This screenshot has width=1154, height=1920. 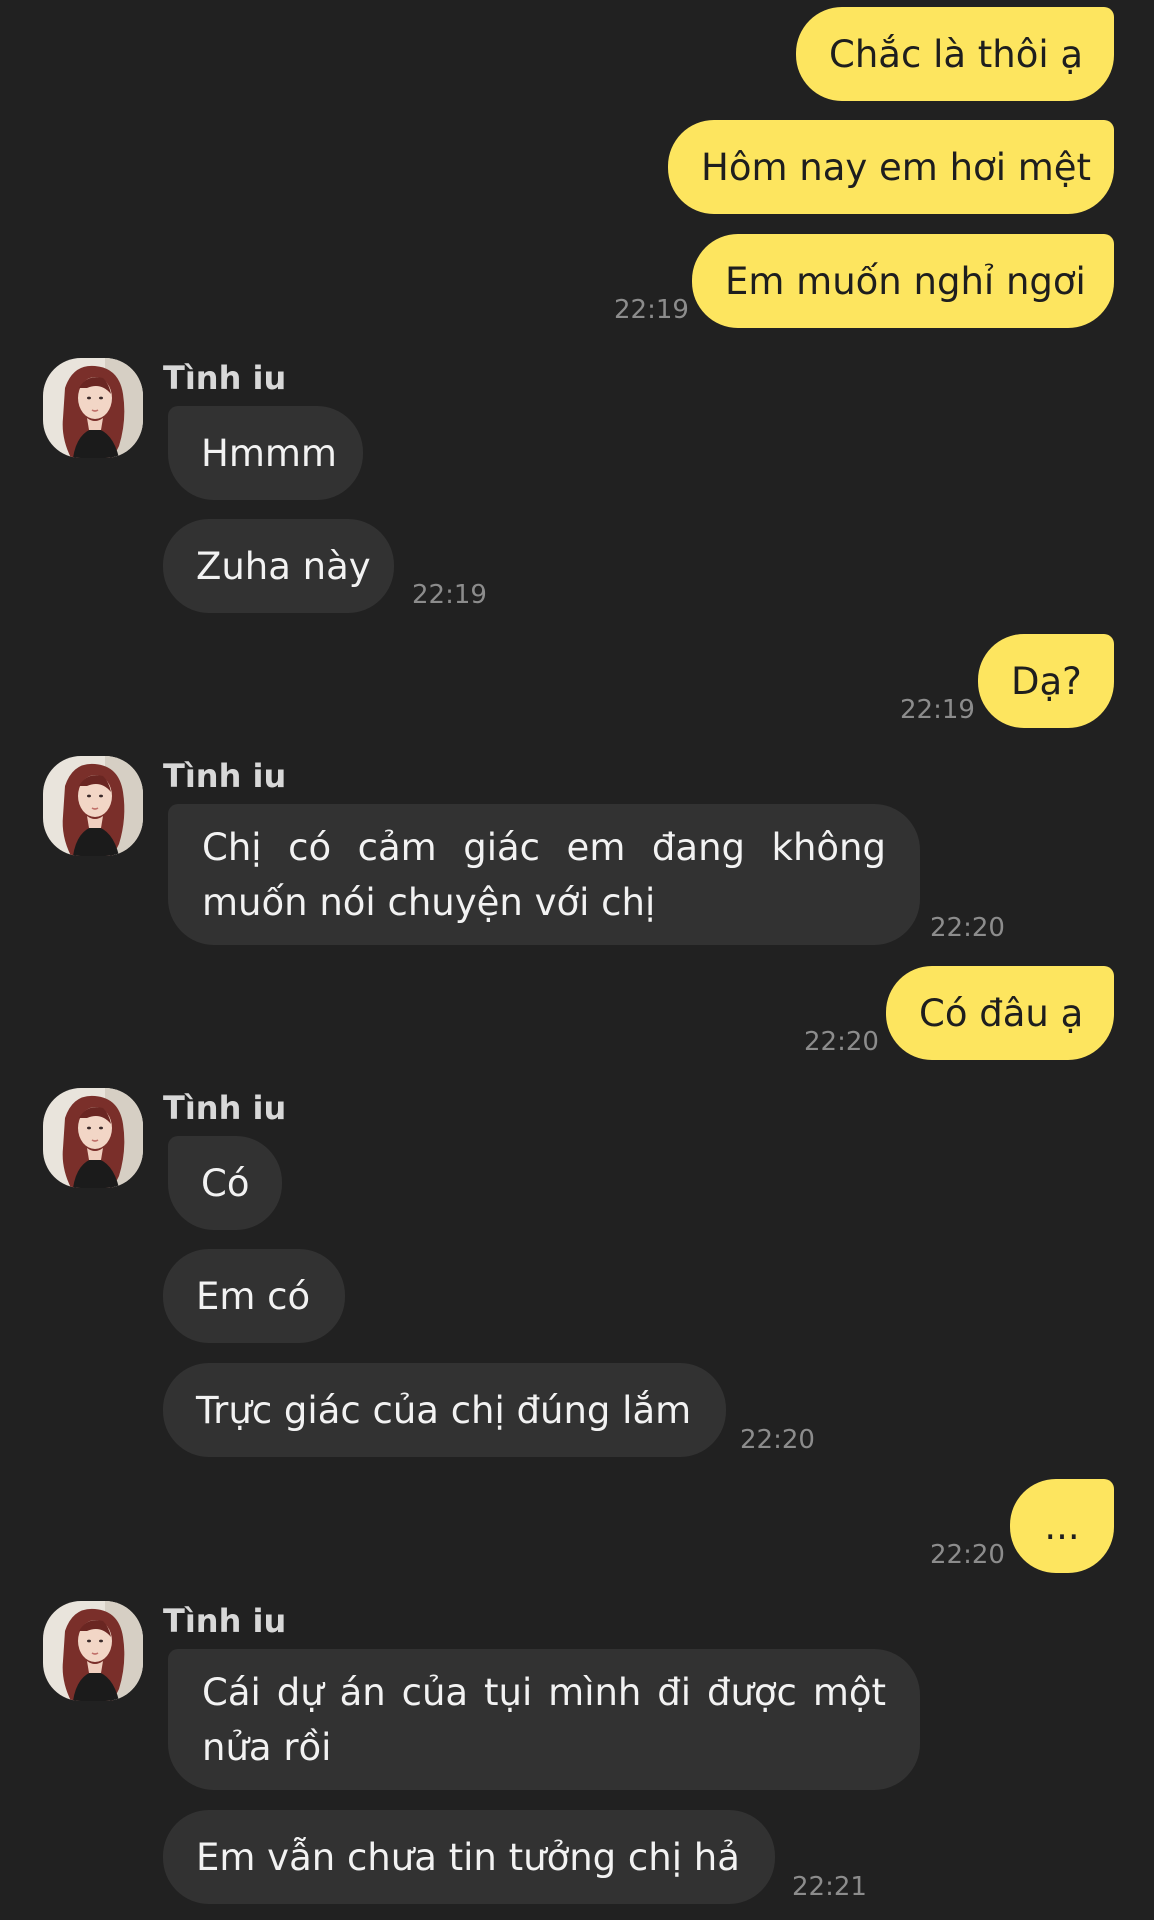 What do you see at coordinates (903, 281) in the screenshot?
I see `outgoing-message: Em muốn nghỉ ngơi` at bounding box center [903, 281].